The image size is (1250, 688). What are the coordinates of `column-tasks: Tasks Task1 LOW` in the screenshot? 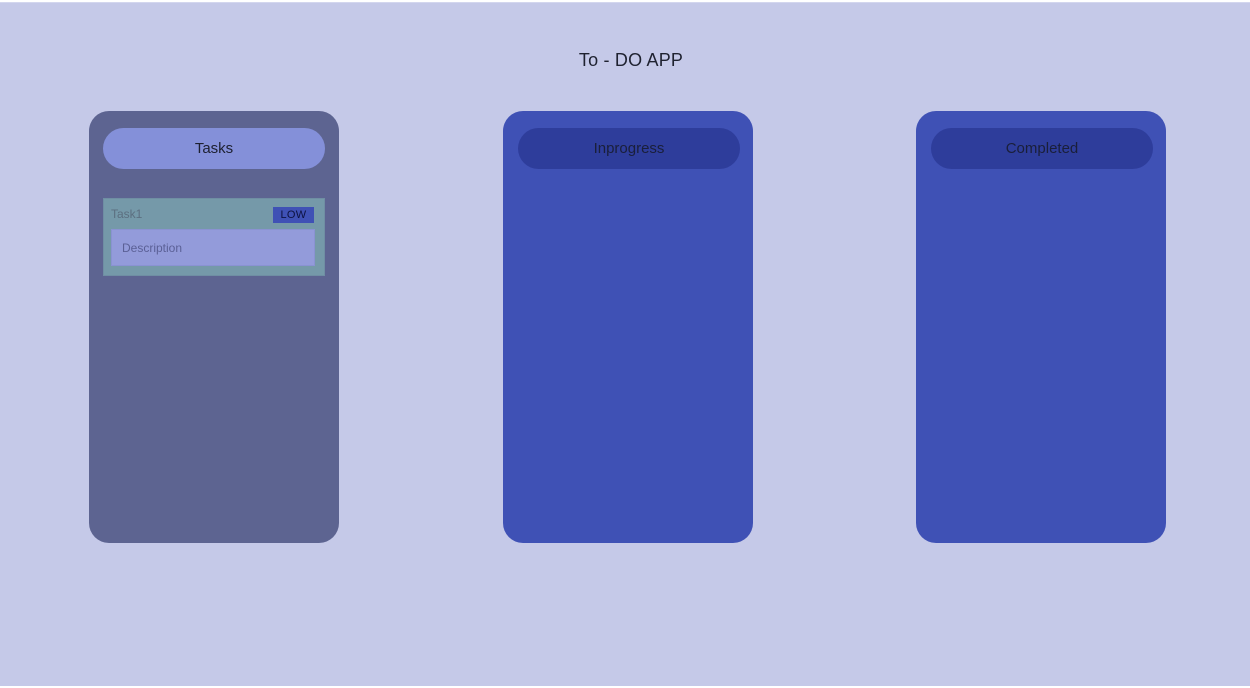 It's located at (214, 327).